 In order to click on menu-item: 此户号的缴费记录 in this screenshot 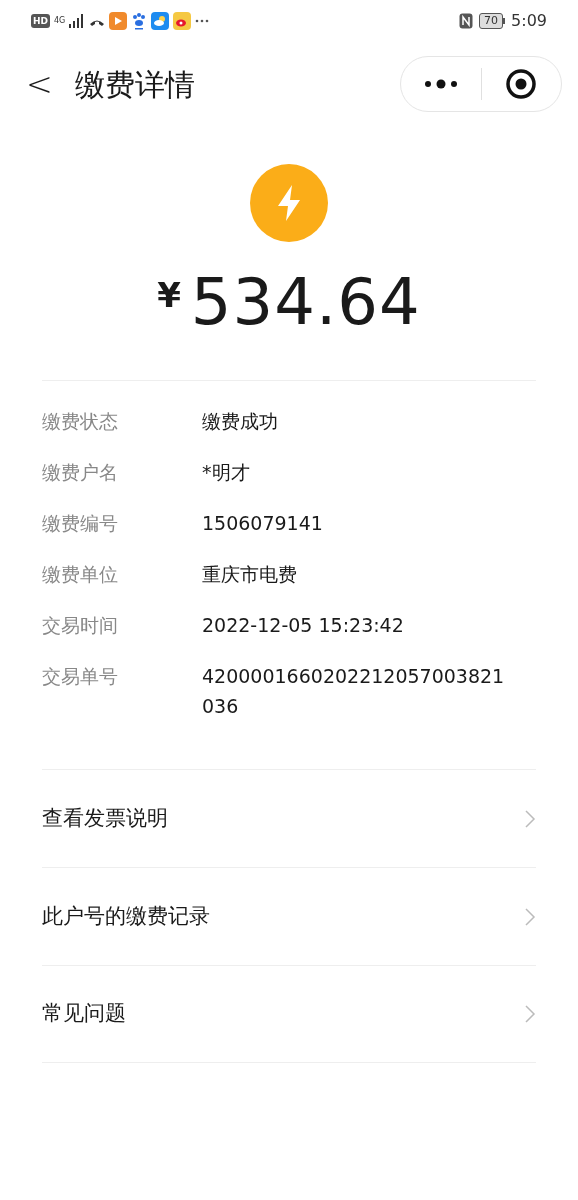, I will do `click(289, 916)`.